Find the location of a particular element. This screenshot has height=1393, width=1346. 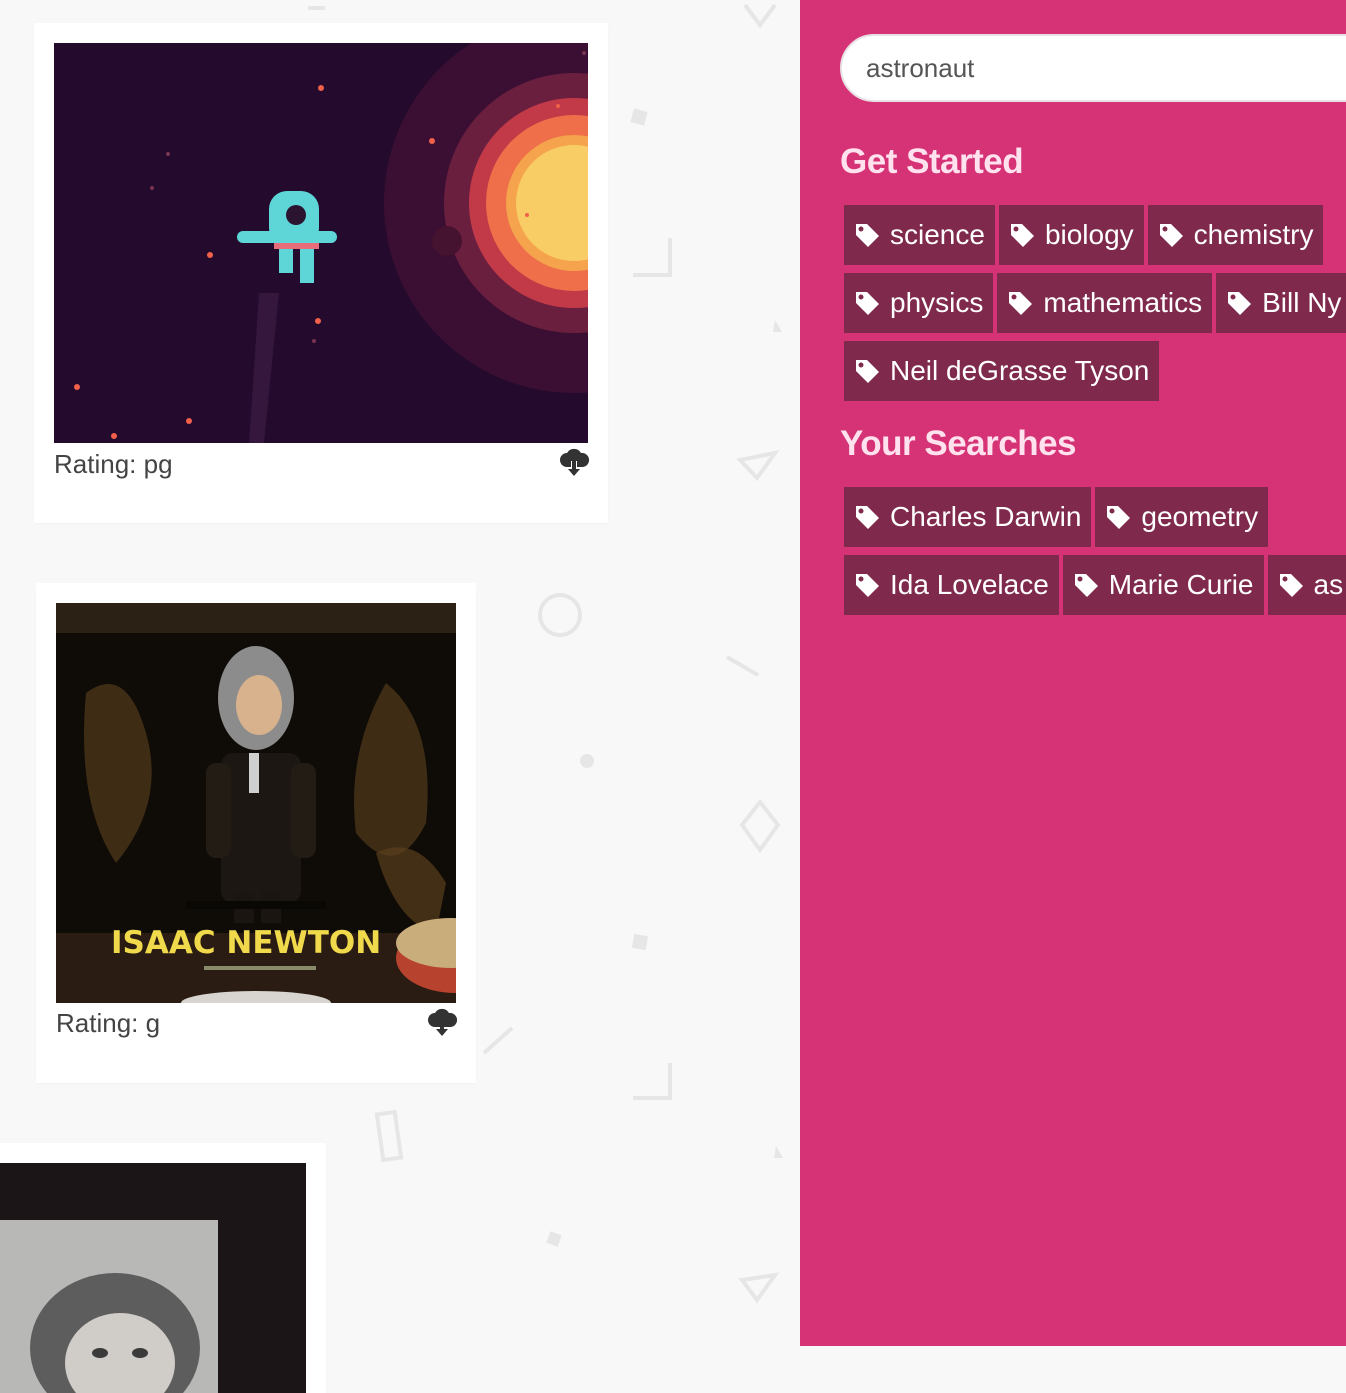

get-started-heading: Get Started is located at coordinates (931, 162).